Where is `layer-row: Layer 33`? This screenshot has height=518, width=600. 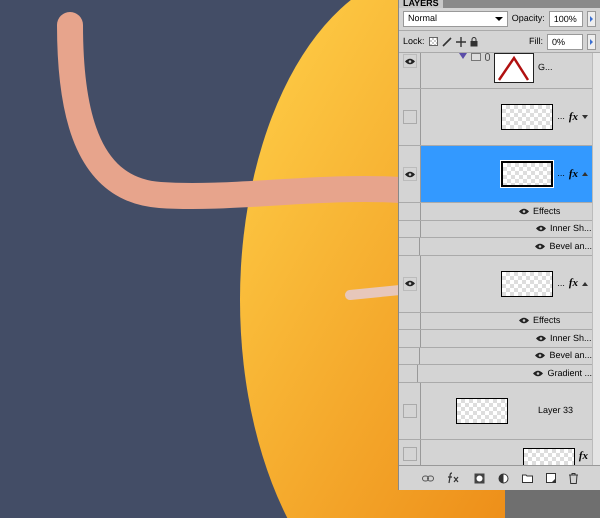
layer-row: Layer 33 is located at coordinates (506, 410).